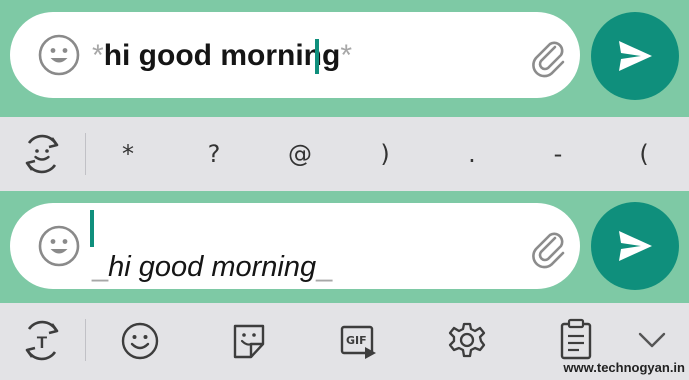  I want to click on symbol-key-question: ?, so click(214, 154).